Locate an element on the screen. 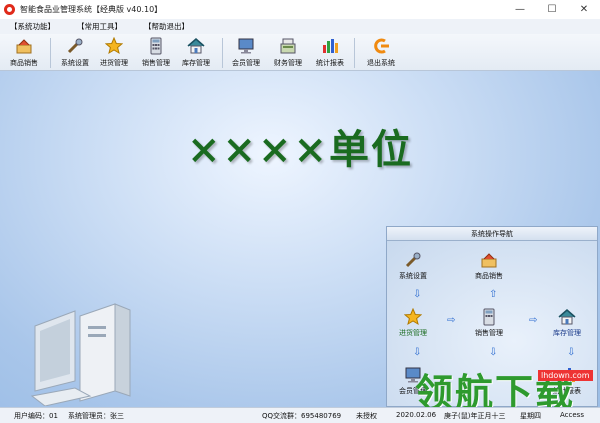 The height and width of the screenshot is (423, 600). toolbar-exit-button: 退出系统 is located at coordinates (381, 52).